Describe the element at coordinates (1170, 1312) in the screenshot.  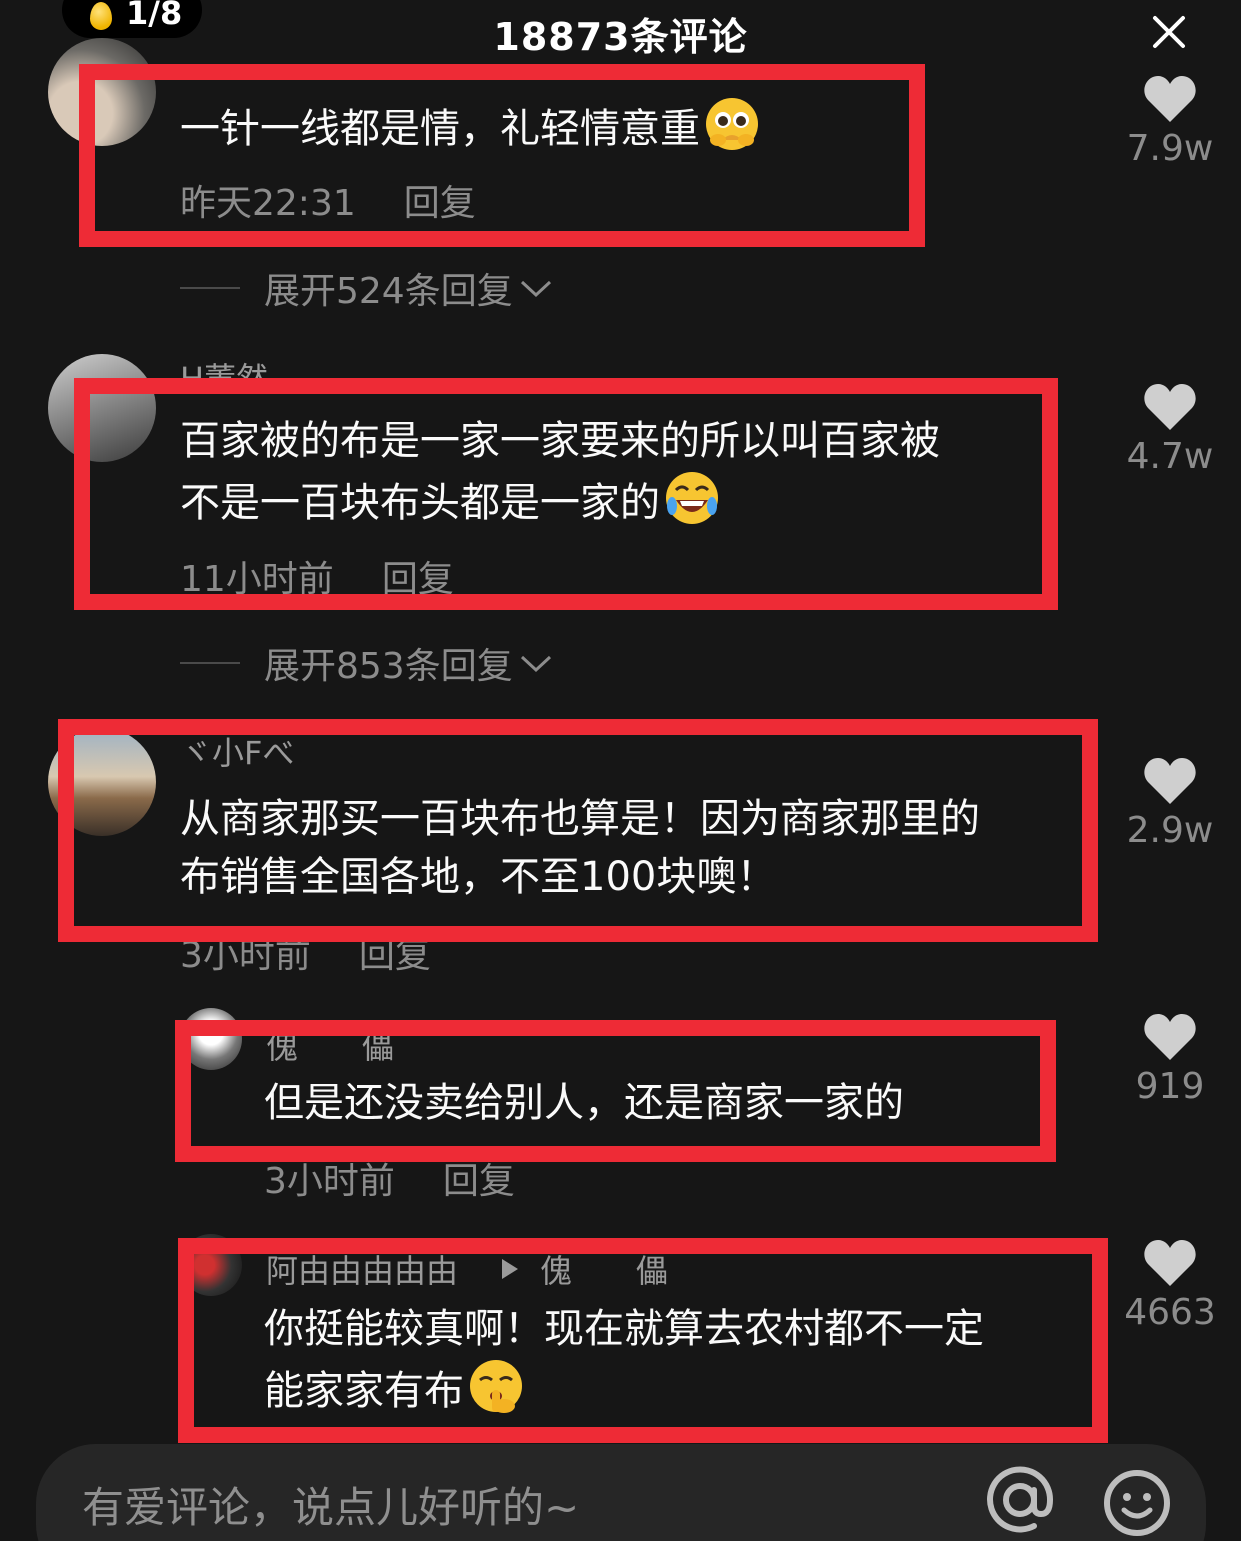
I see `like-count: 4663` at that location.